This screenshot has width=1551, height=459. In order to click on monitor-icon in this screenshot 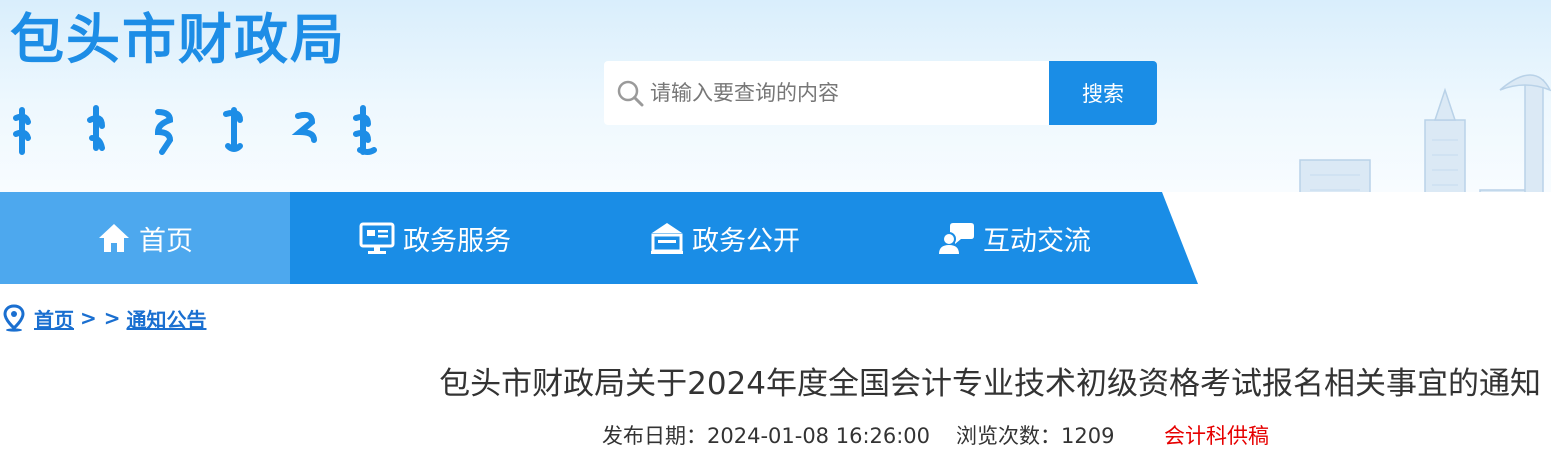, I will do `click(377, 238)`.